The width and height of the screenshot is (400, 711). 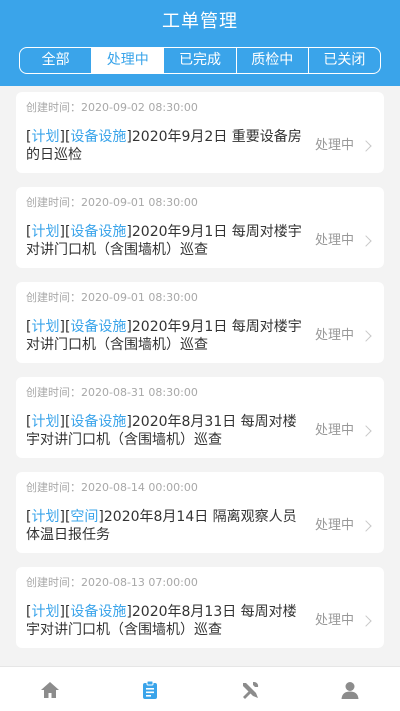 I want to click on tab-tools, so click(x=250, y=690).